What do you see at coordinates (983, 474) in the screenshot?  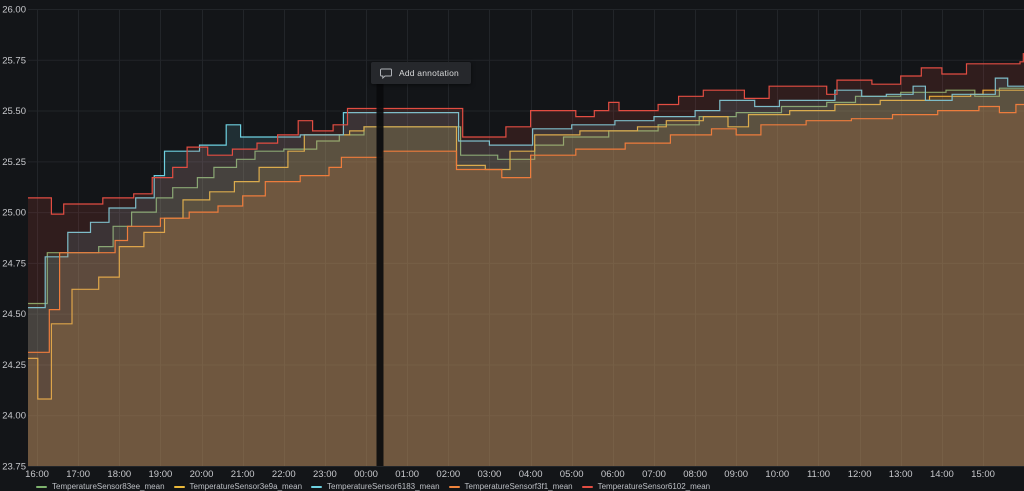 I see `x-tick-label: 15:00` at bounding box center [983, 474].